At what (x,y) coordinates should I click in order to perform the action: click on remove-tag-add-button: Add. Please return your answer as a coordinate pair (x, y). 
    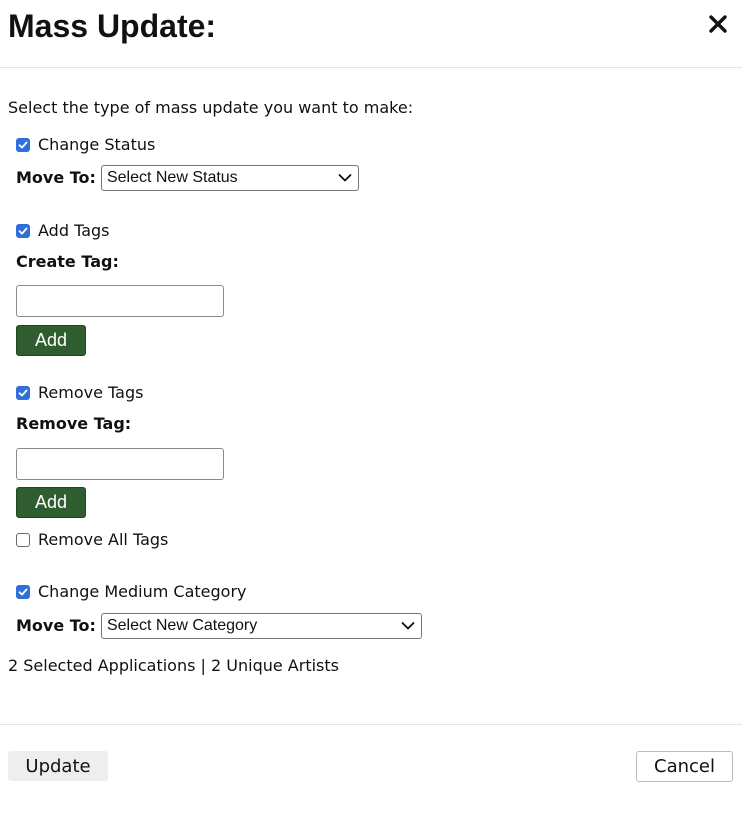
    Looking at the image, I should click on (51, 502).